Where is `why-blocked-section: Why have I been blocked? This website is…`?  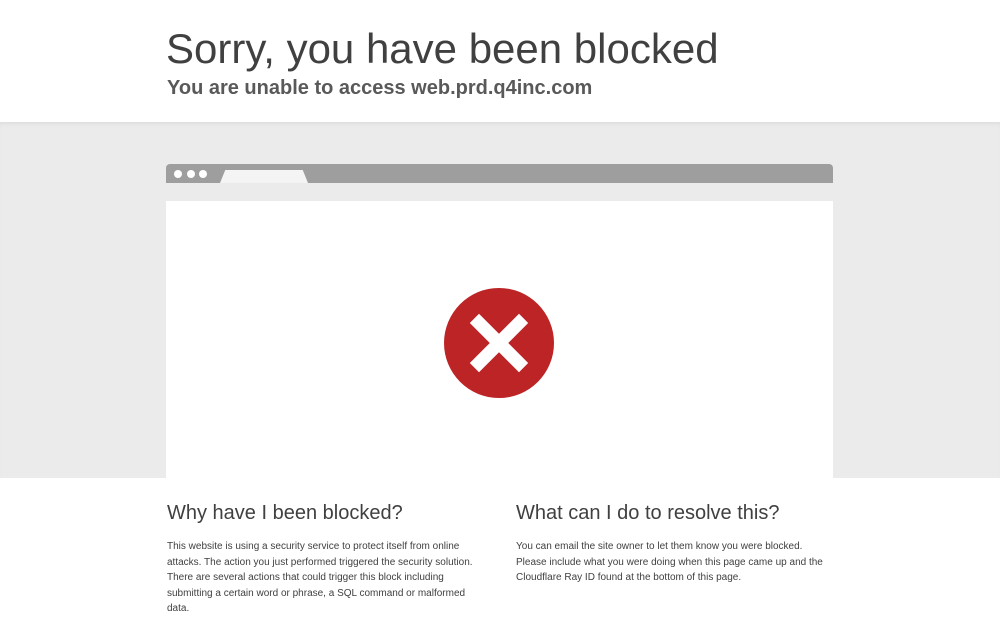
why-blocked-section: Why have I been blocked? This website is… is located at coordinates (325, 558).